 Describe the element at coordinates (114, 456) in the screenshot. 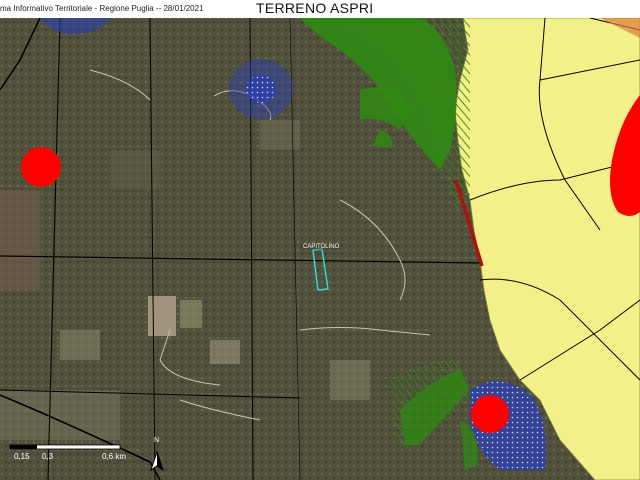

I see `scale-label-3: 0,6 km` at that location.